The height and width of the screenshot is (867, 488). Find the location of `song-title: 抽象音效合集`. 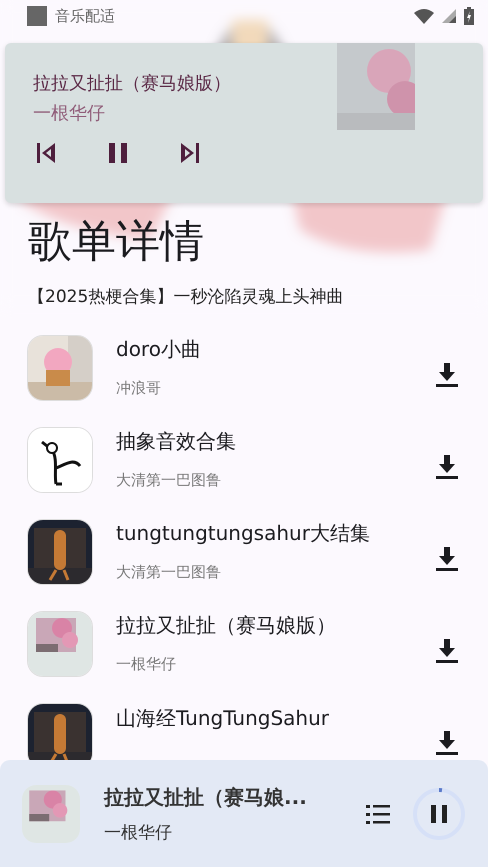

song-title: 抽象音效合集 is located at coordinates (176, 441).